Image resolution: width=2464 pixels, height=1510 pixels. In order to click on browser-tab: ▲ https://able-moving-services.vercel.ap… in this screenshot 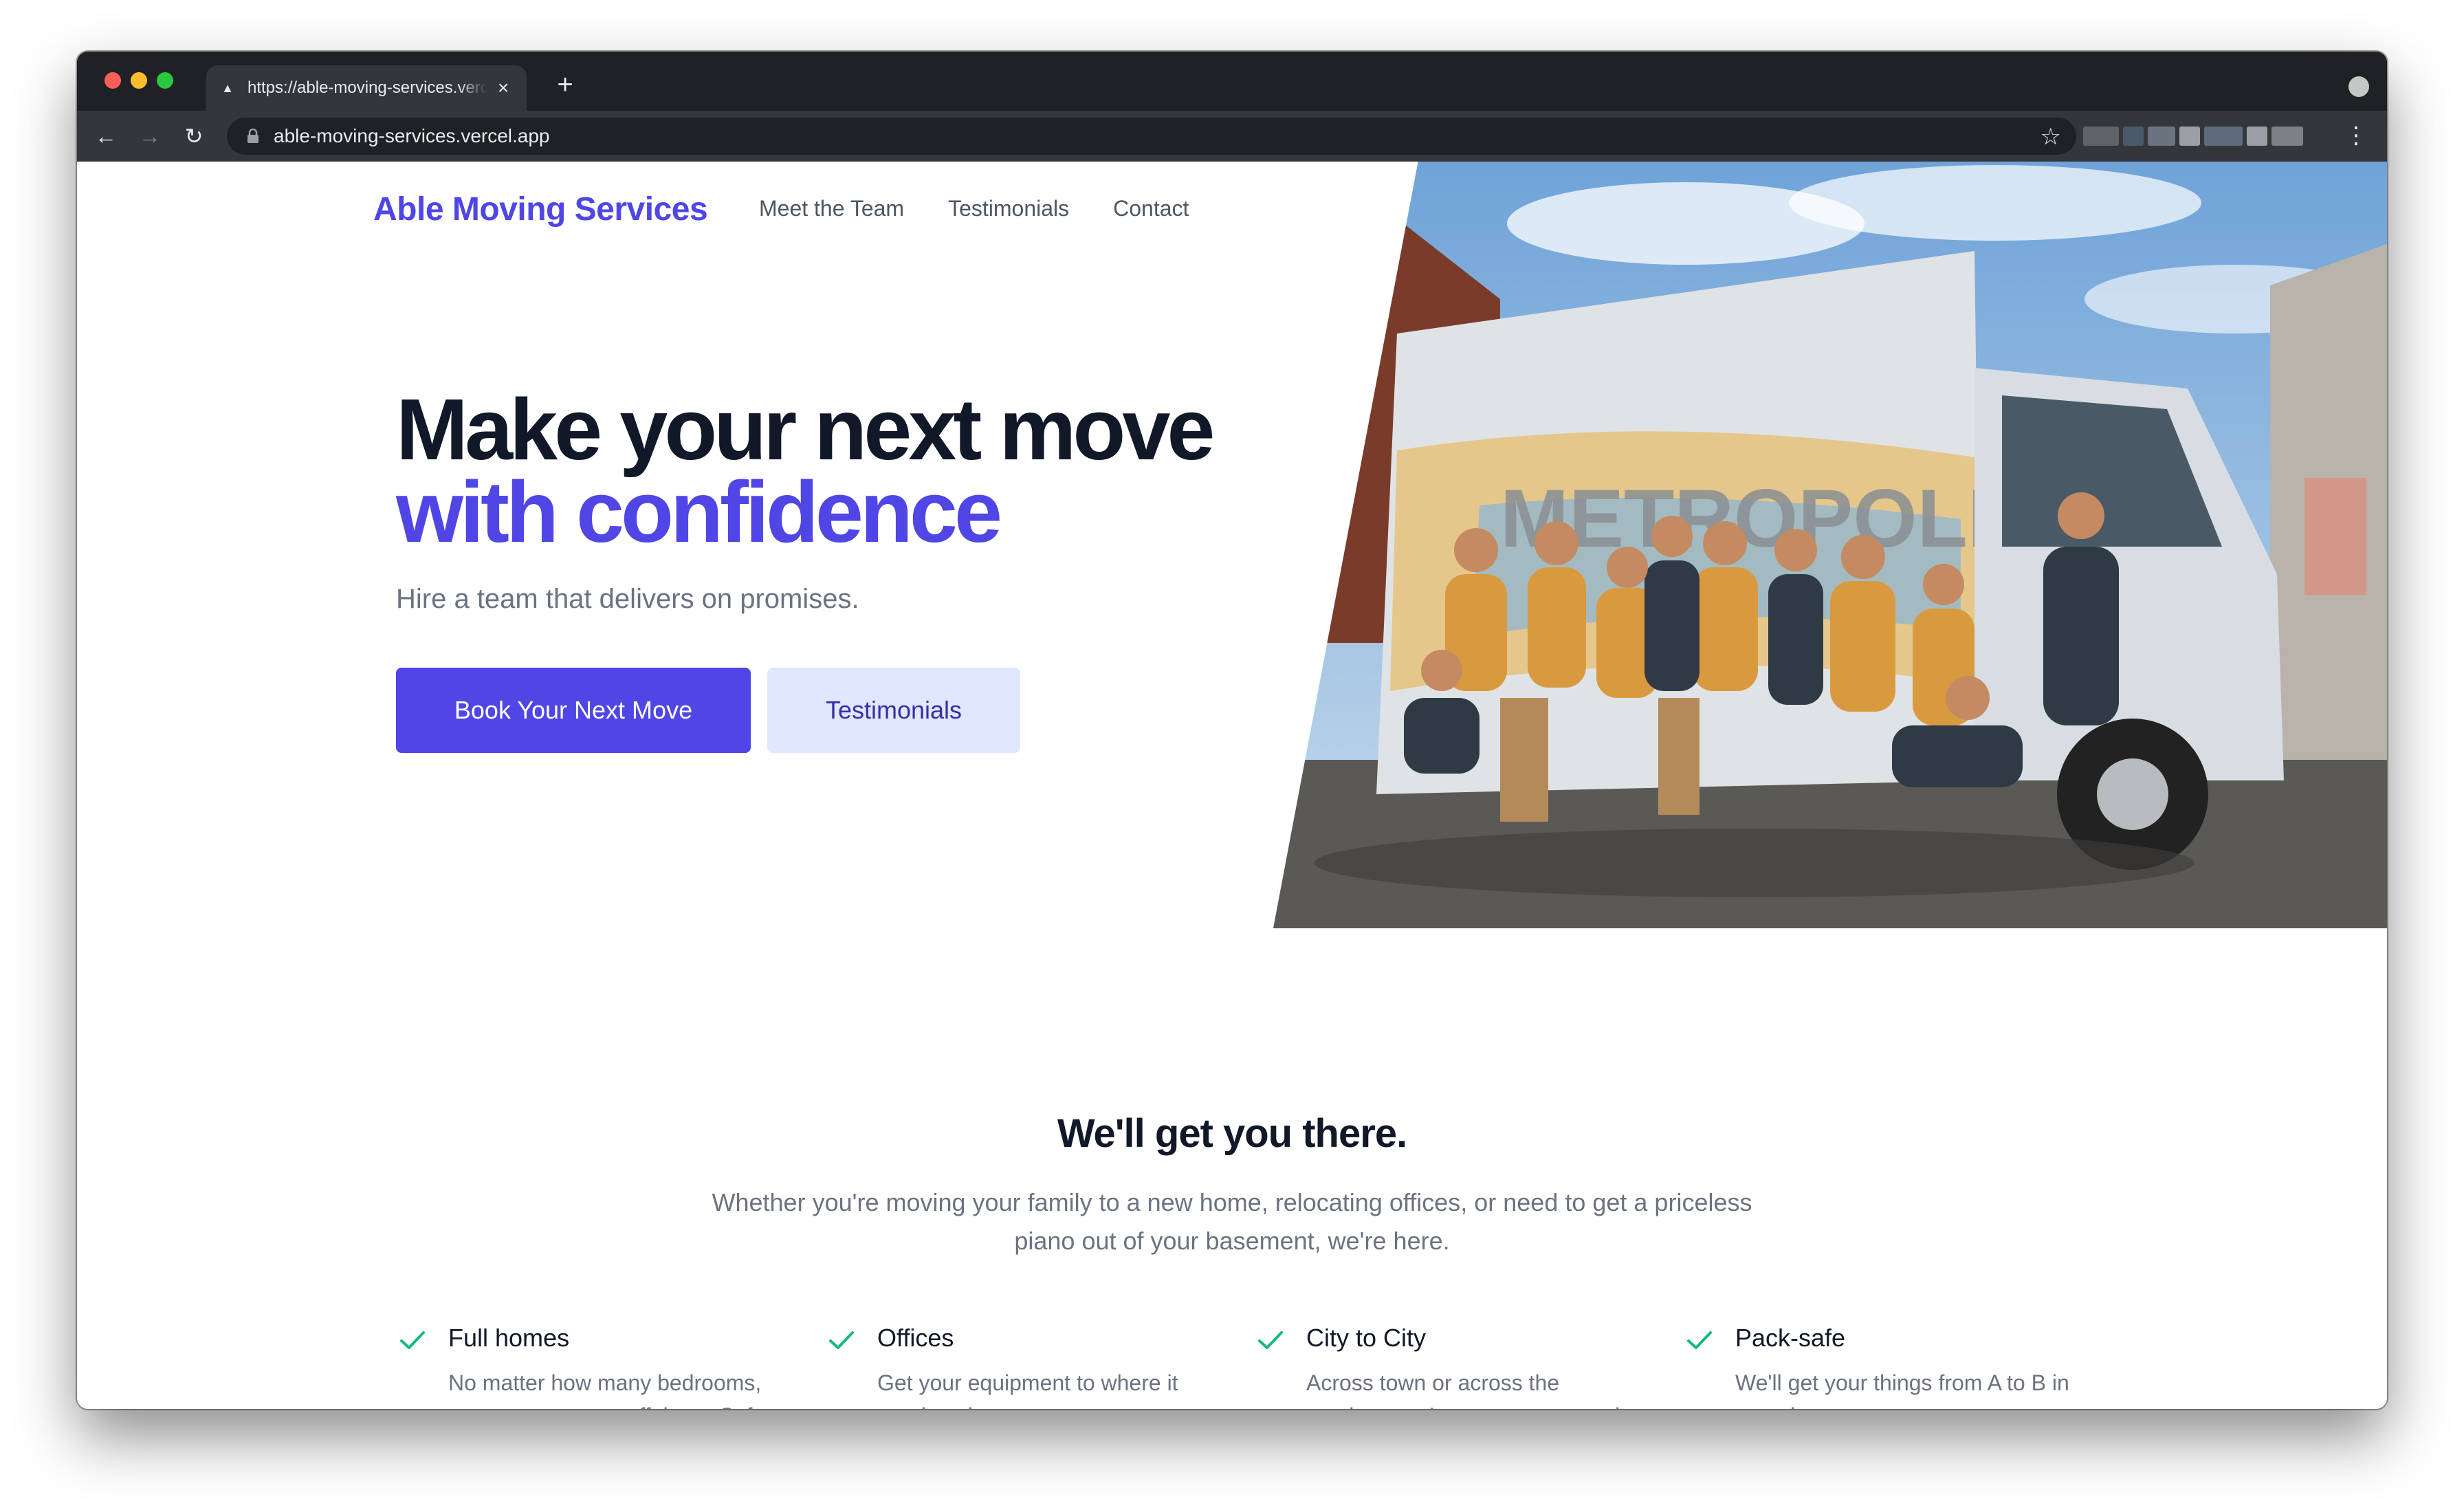, I will do `click(366, 88)`.